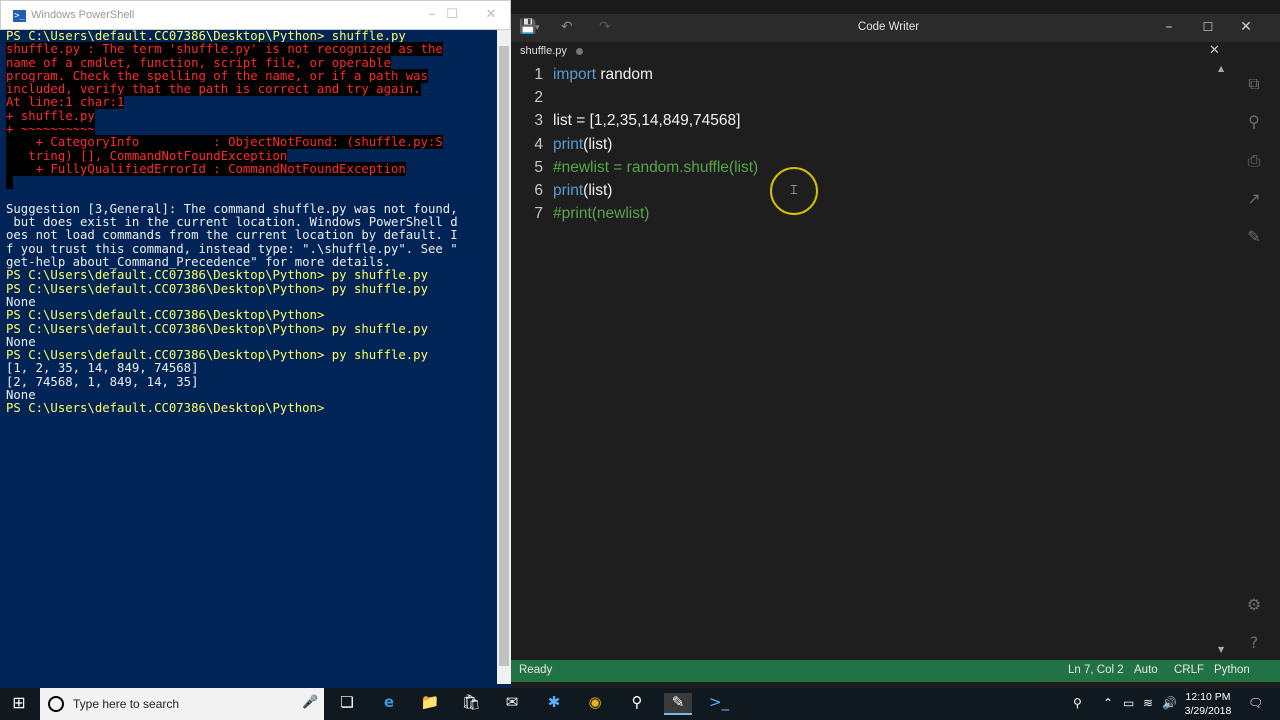  What do you see at coordinates (182, 704) in the screenshot?
I see `taskbar-search: Type here to search 🎤` at bounding box center [182, 704].